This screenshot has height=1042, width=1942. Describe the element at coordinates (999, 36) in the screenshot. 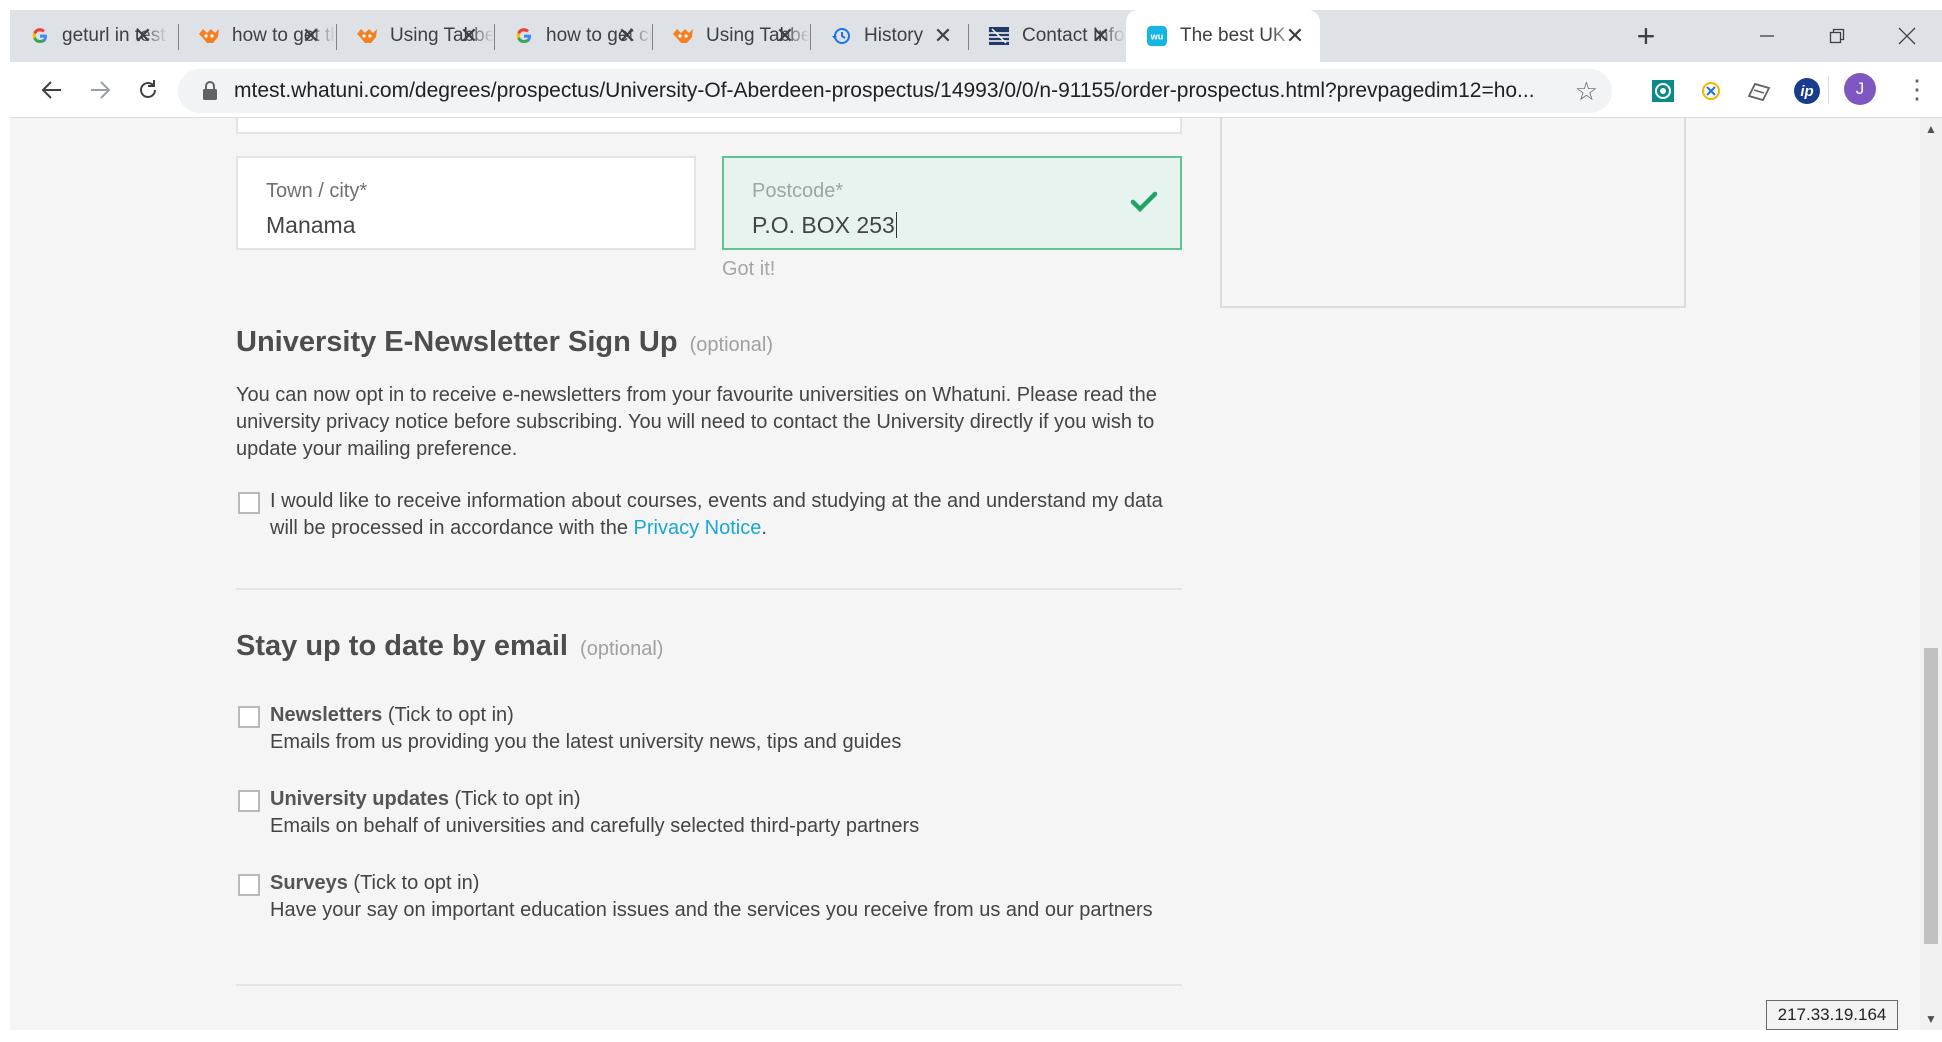

I see `contact-icon` at that location.